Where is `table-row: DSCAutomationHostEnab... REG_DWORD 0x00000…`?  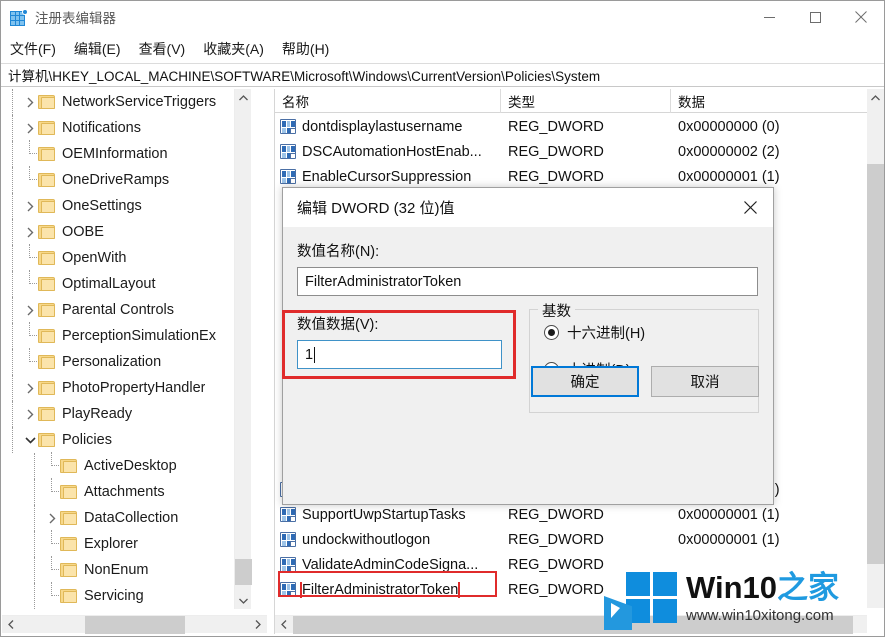 table-row: DSCAutomationHostEnab... REG_DWORD 0x00000… is located at coordinates (571, 151).